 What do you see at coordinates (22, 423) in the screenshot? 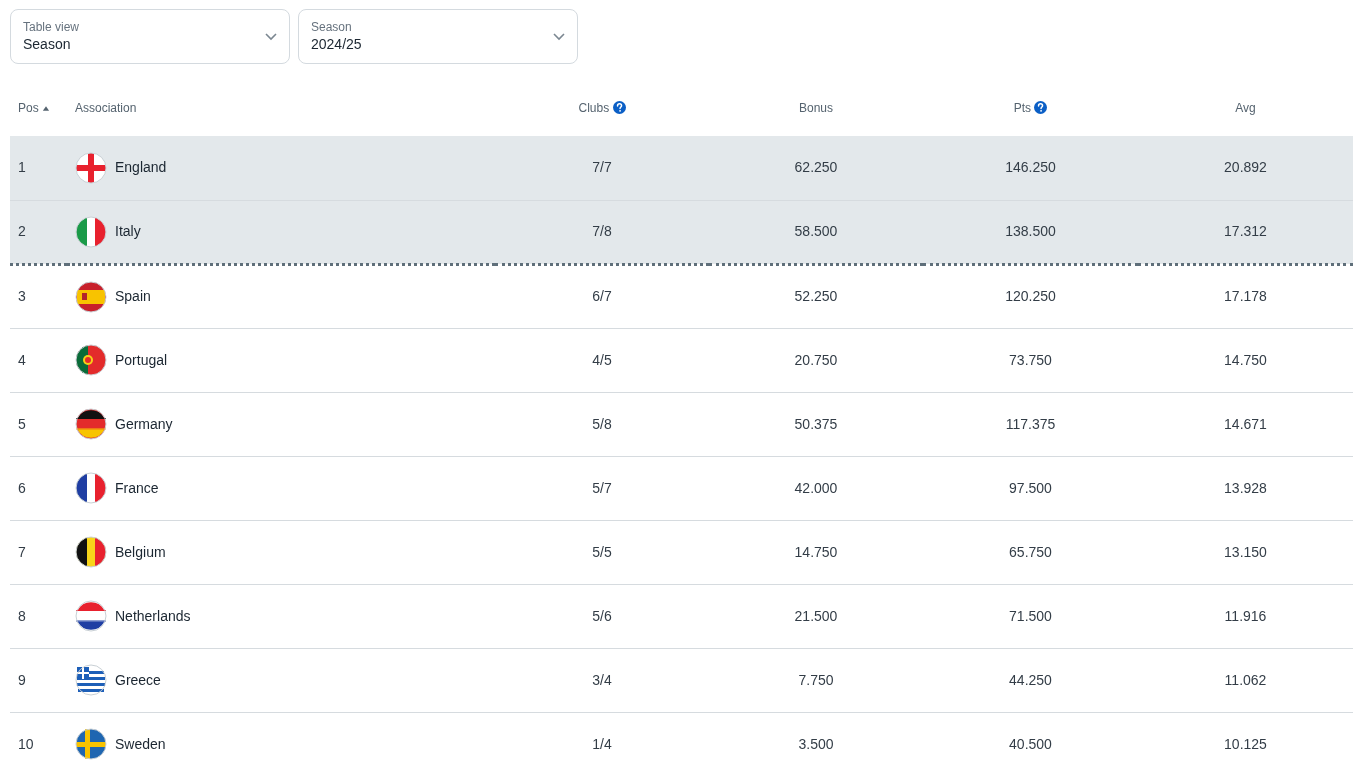
I see `table-cell: 5` at bounding box center [22, 423].